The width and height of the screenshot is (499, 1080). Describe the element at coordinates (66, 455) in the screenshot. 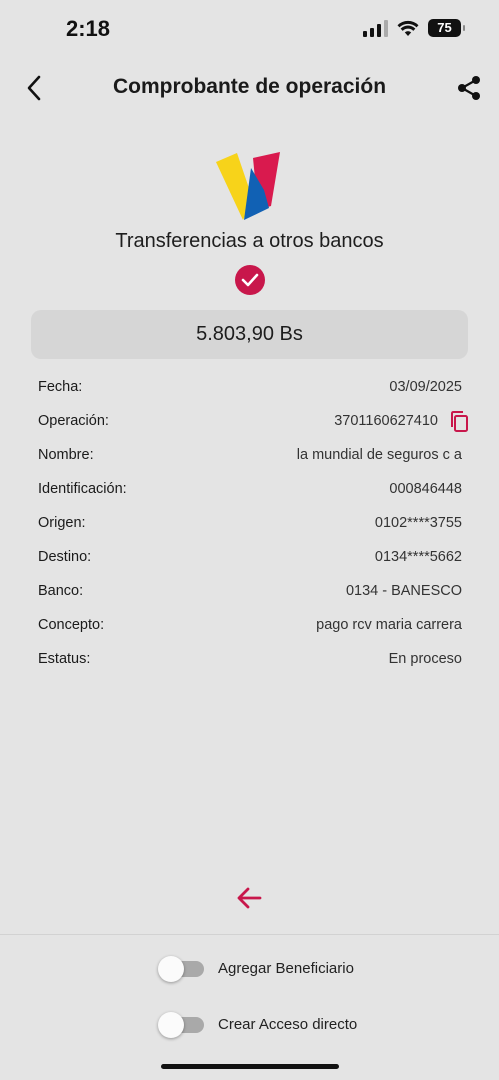

I see `detail-label: Nombre:` at that location.